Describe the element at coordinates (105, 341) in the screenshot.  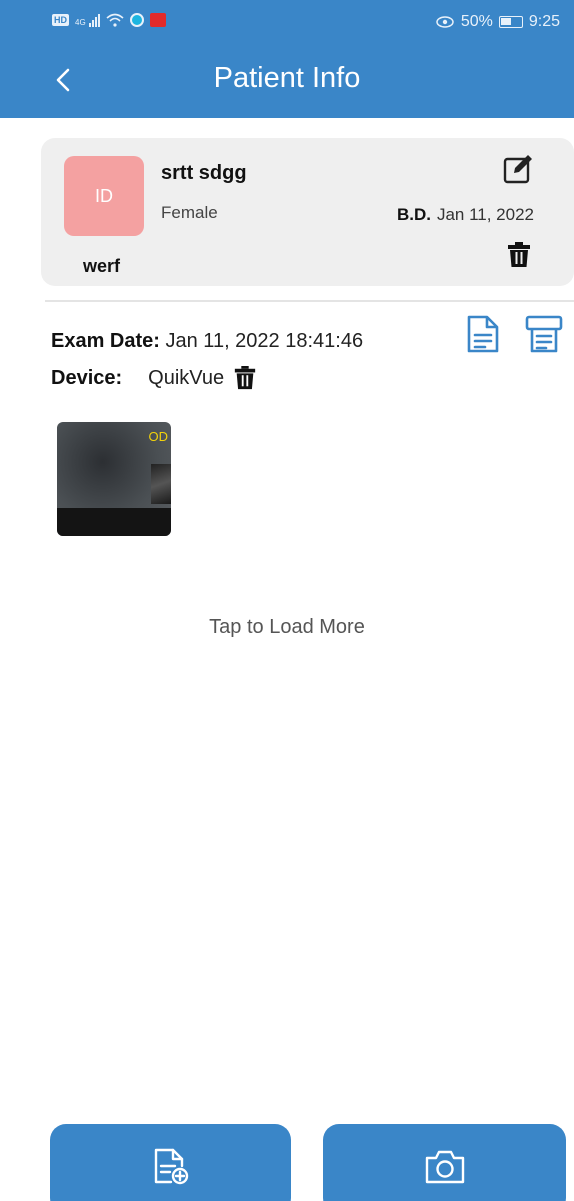
I see `exam-date-label: Exam Date:` at that location.